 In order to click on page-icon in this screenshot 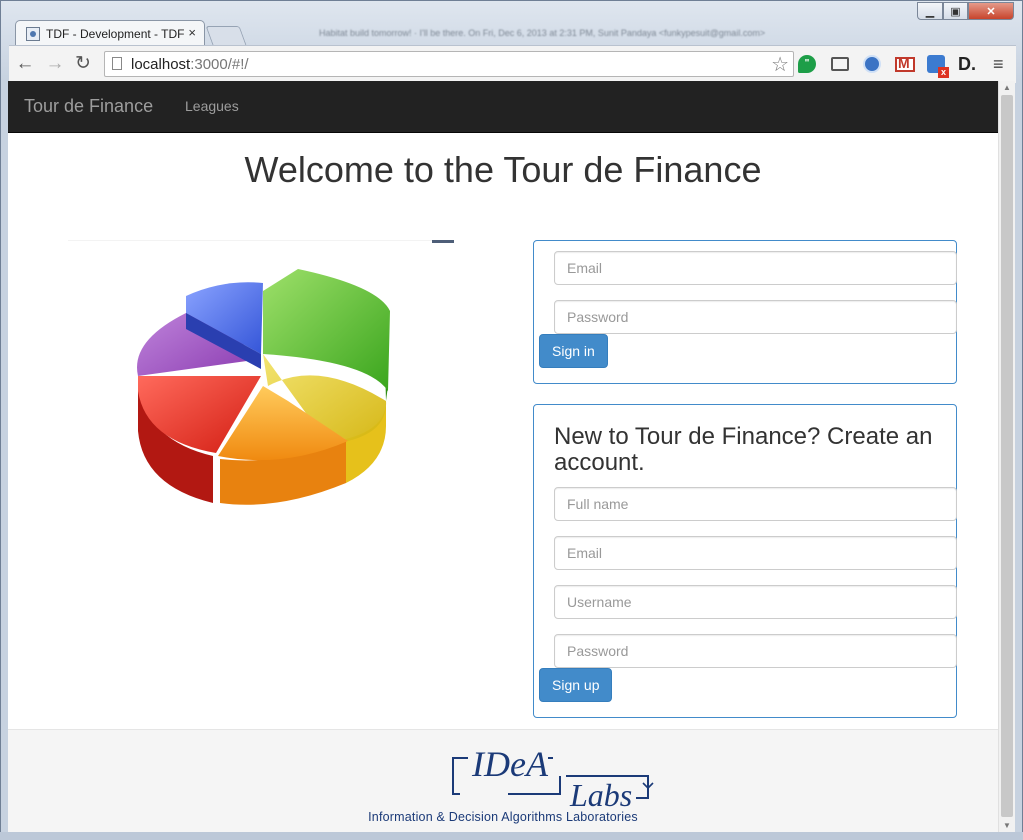, I will do `click(117, 63)`.